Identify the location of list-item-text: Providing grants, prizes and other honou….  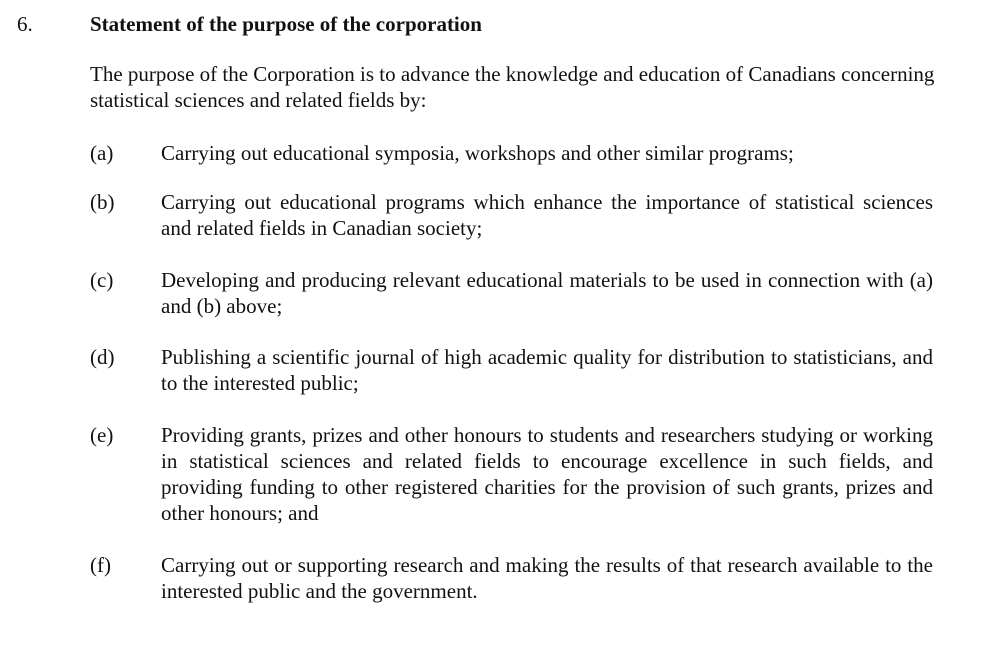
(547, 474).